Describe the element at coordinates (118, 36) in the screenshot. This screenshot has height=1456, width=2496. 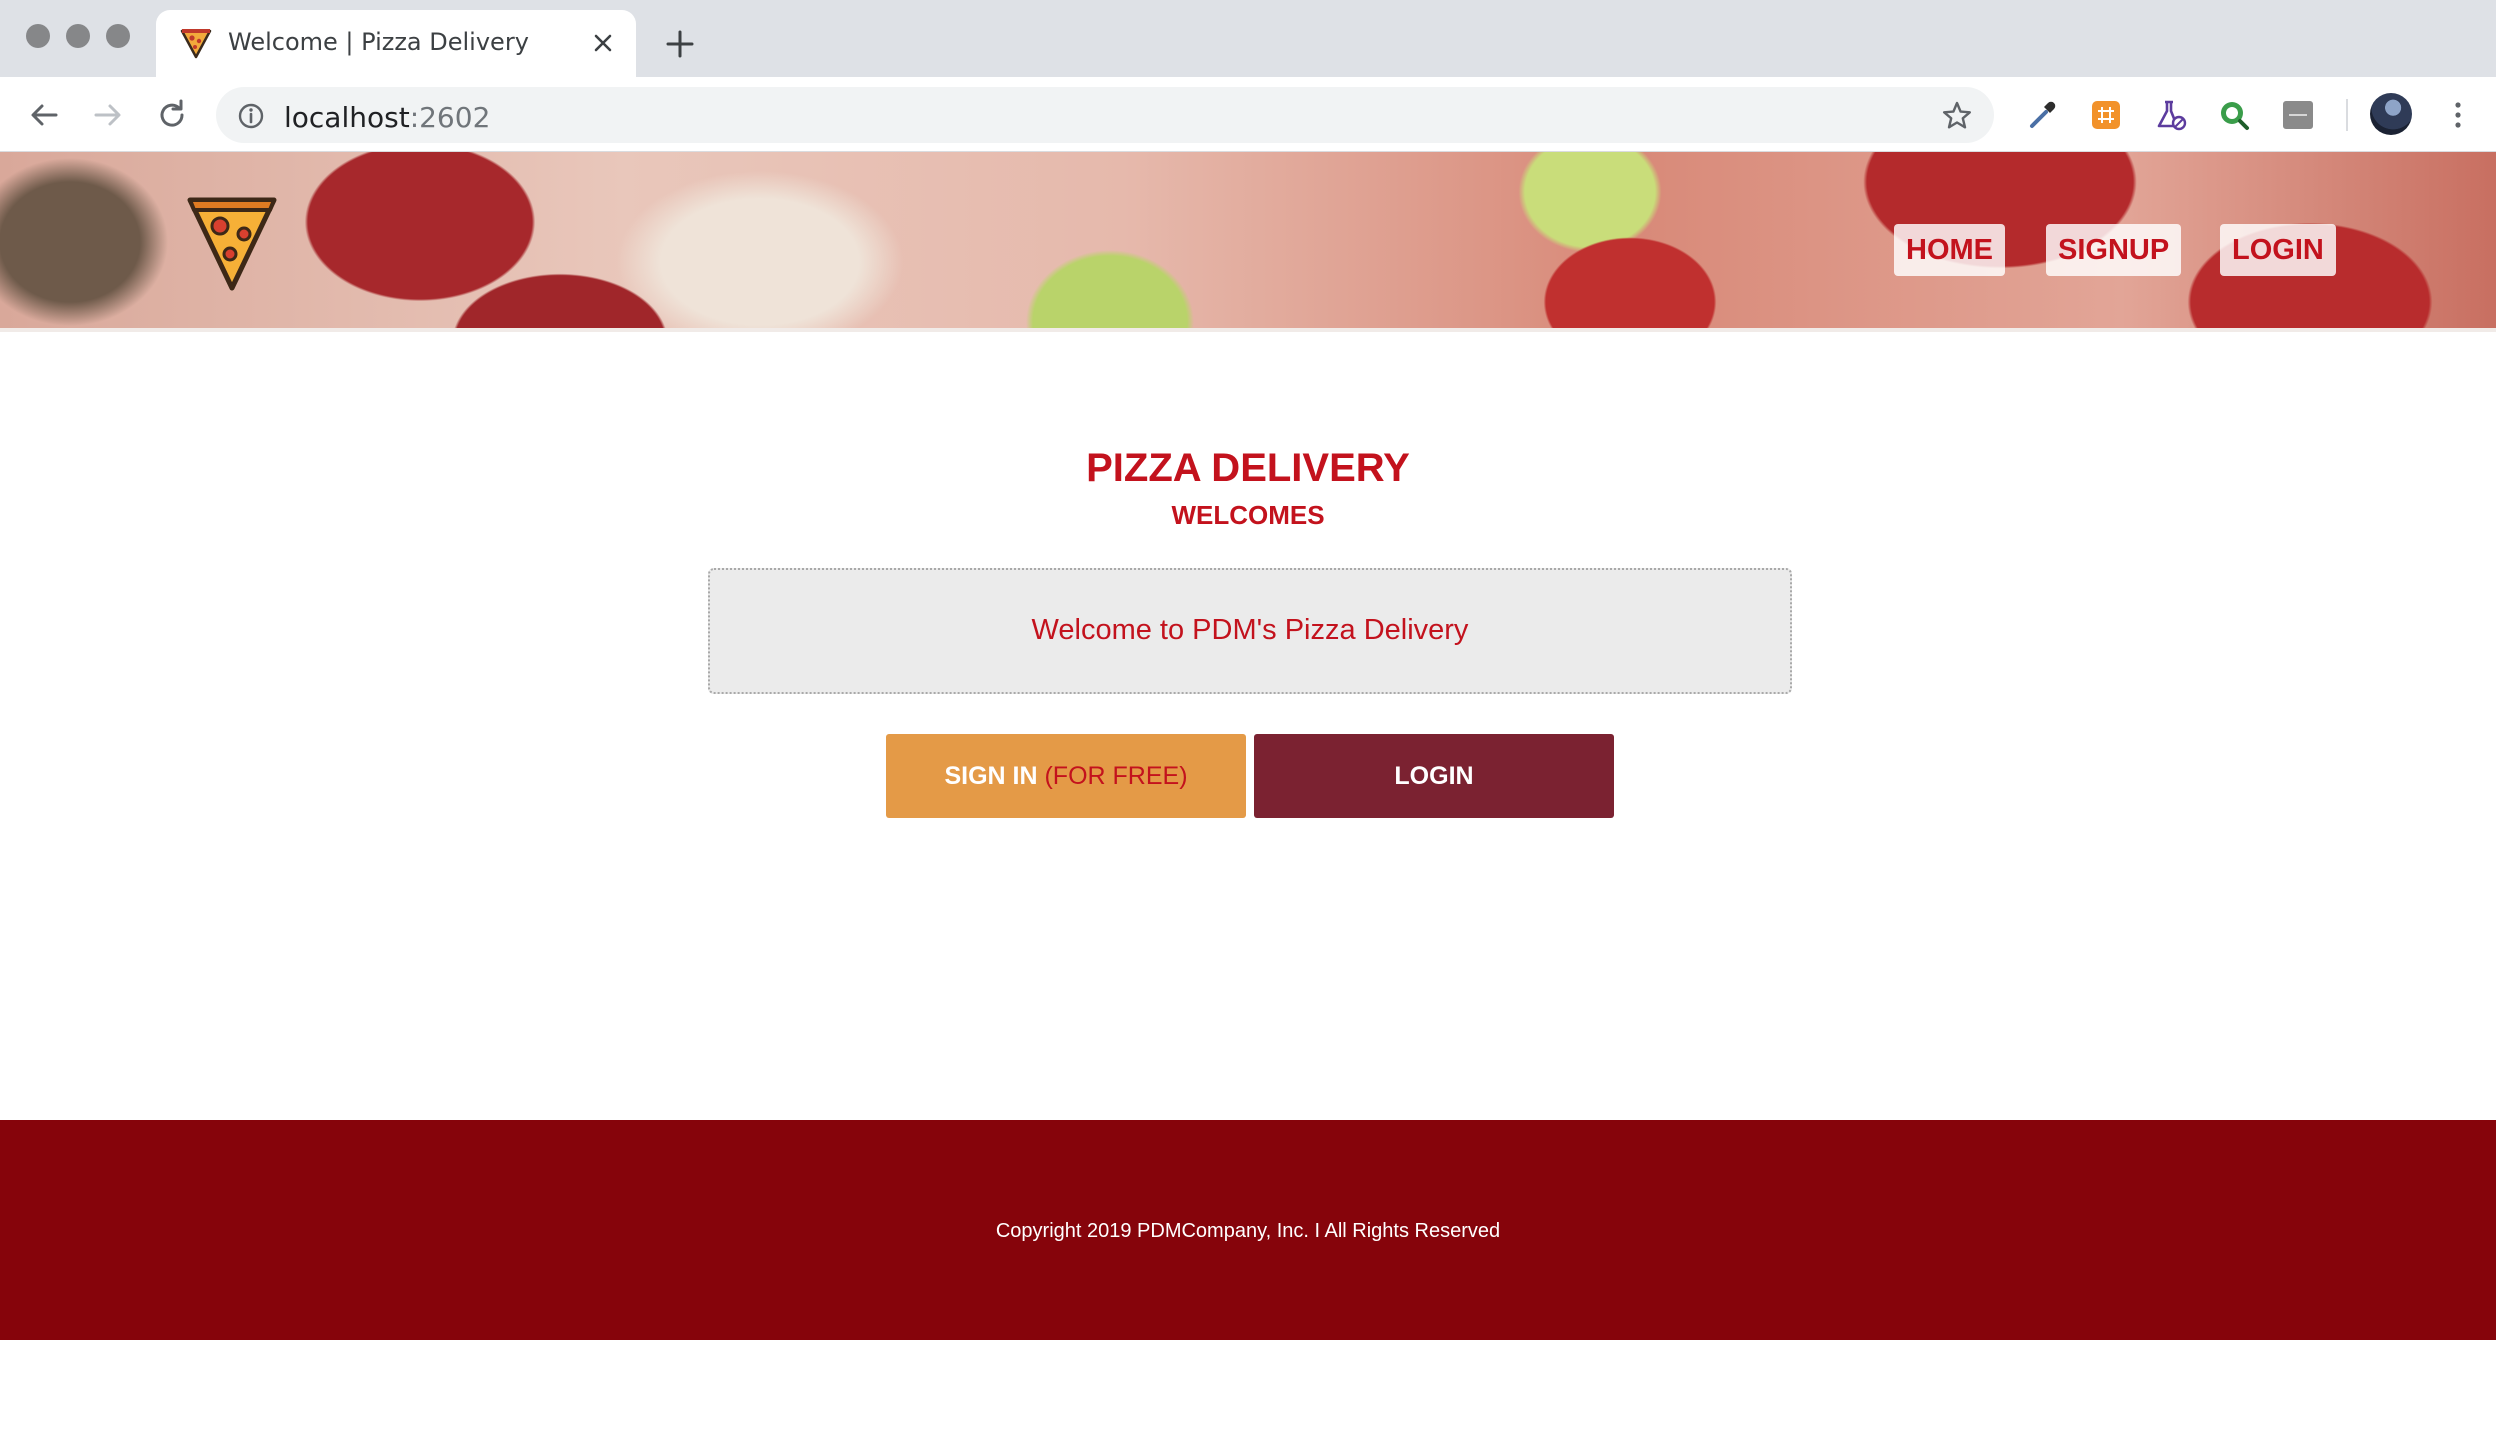
I see `window-zoom-button` at that location.